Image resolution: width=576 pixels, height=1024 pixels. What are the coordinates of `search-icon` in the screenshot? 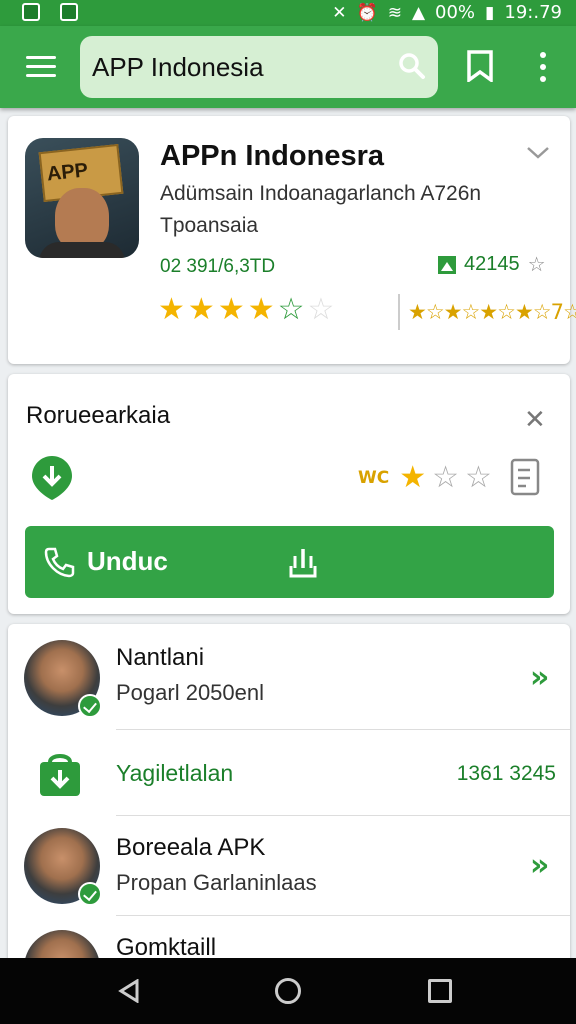 It's located at (412, 66).